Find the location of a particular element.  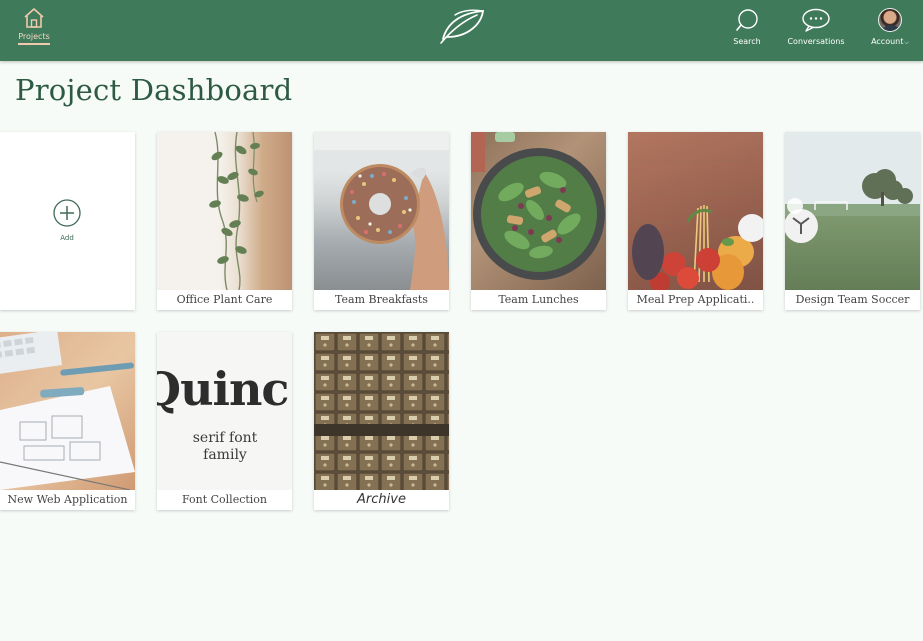

project-card-new-web-application: New Web Application is located at coordinates (67, 421).